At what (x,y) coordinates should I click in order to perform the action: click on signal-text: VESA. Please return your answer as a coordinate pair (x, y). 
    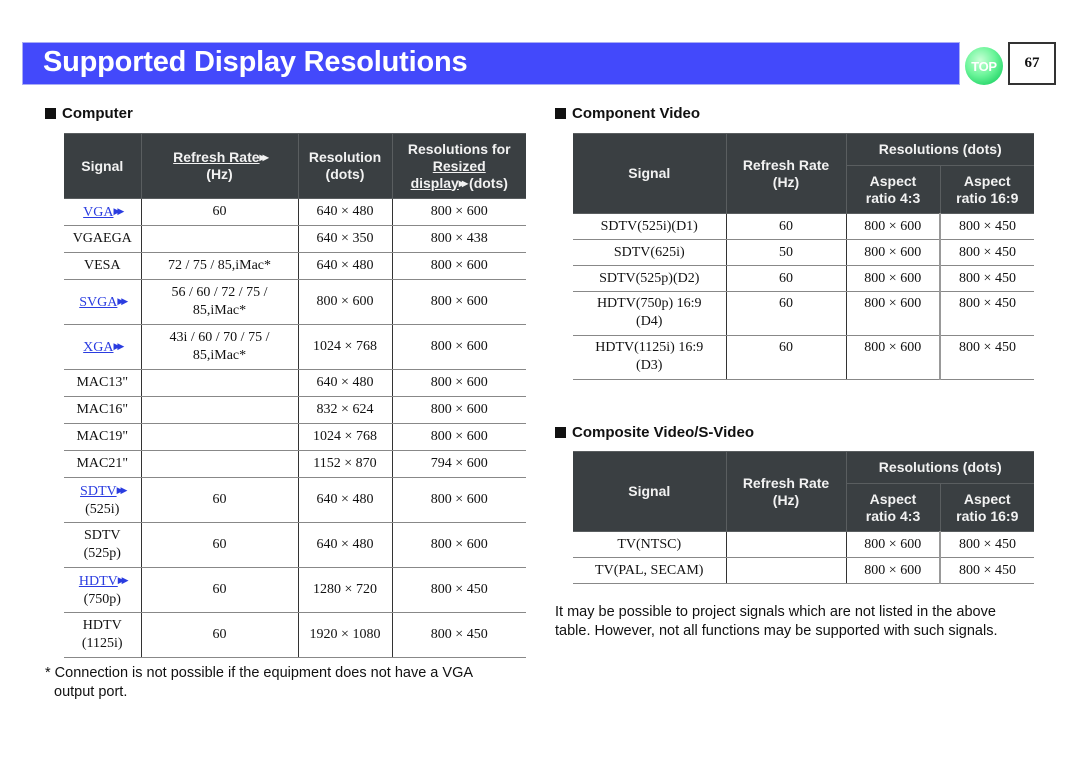
    Looking at the image, I should click on (102, 265).